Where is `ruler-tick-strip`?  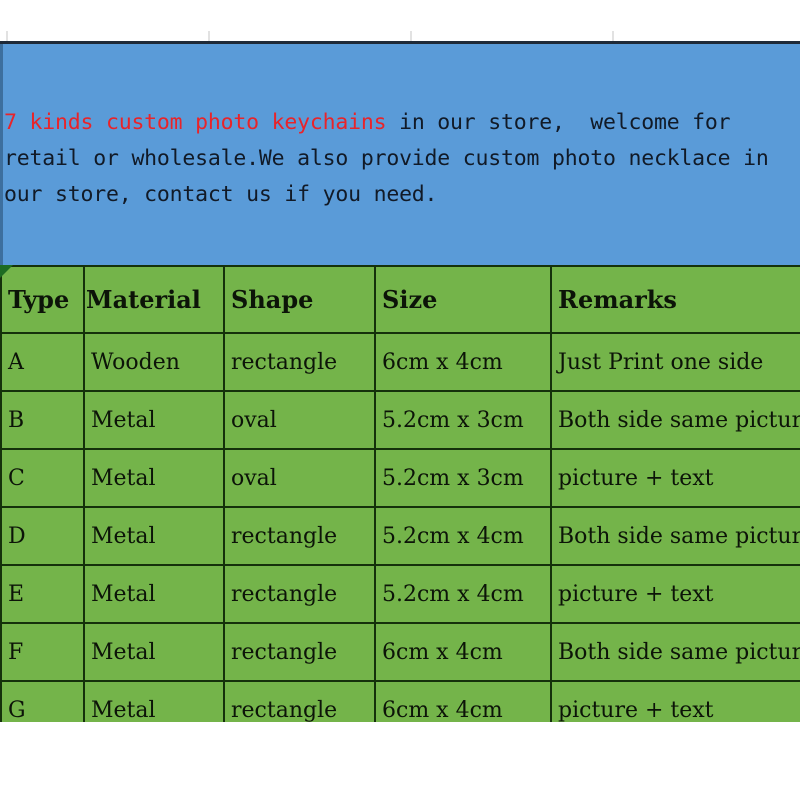 ruler-tick-strip is located at coordinates (400, 20).